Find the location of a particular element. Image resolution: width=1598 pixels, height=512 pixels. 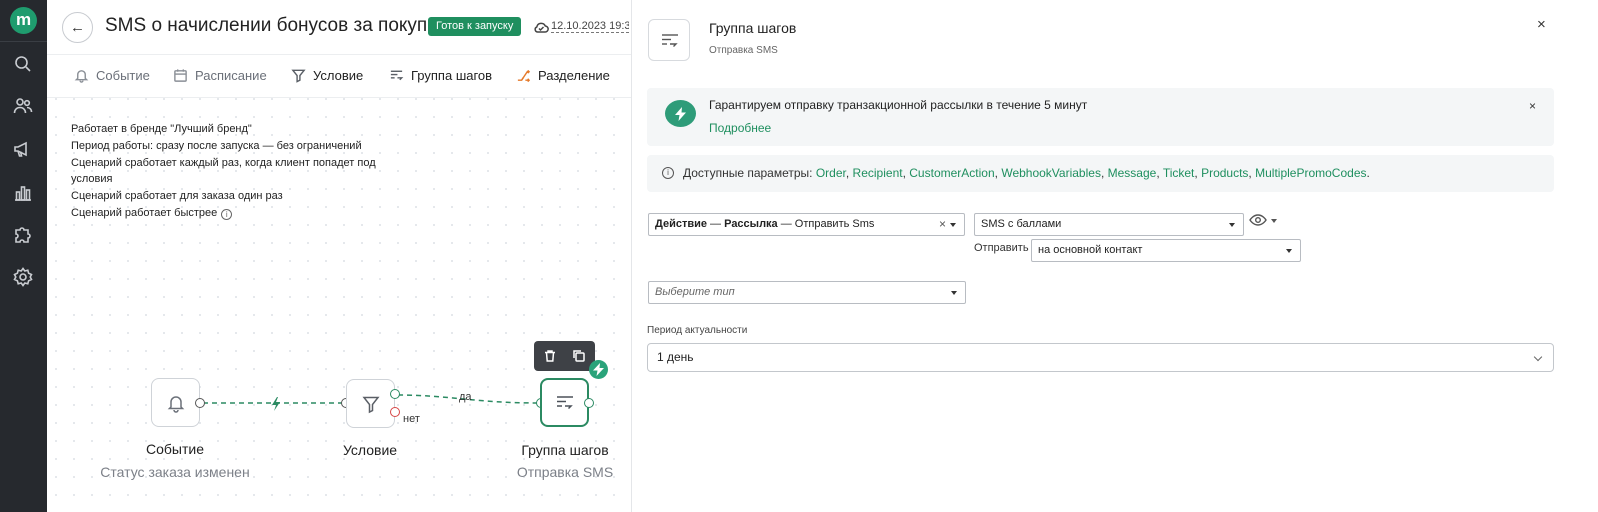

flow-node-condition is located at coordinates (370, 403).